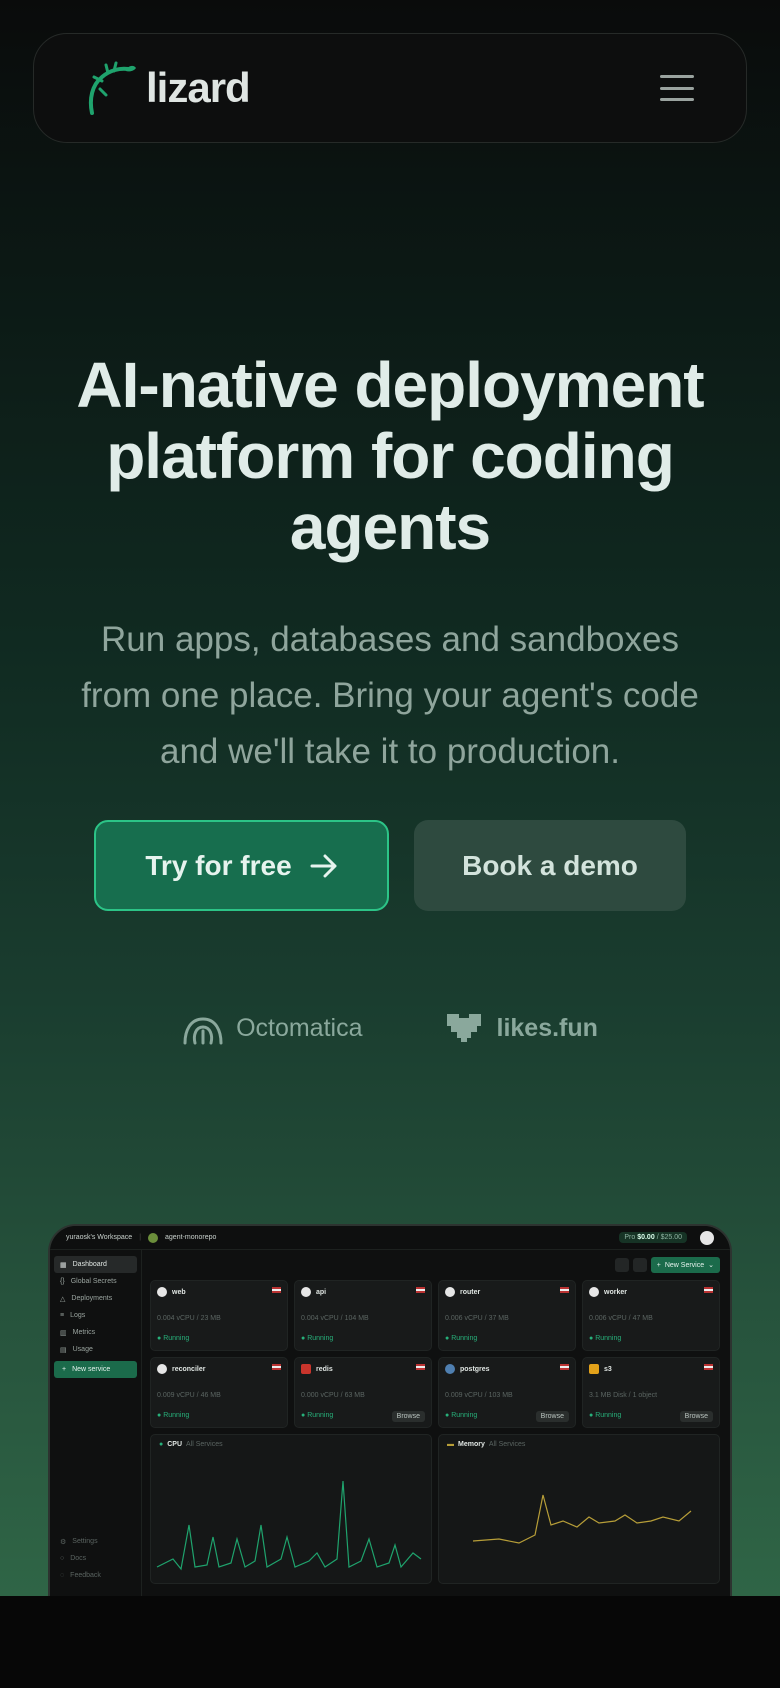 The image size is (780, 1688). I want to click on avatar, so click(707, 1237).